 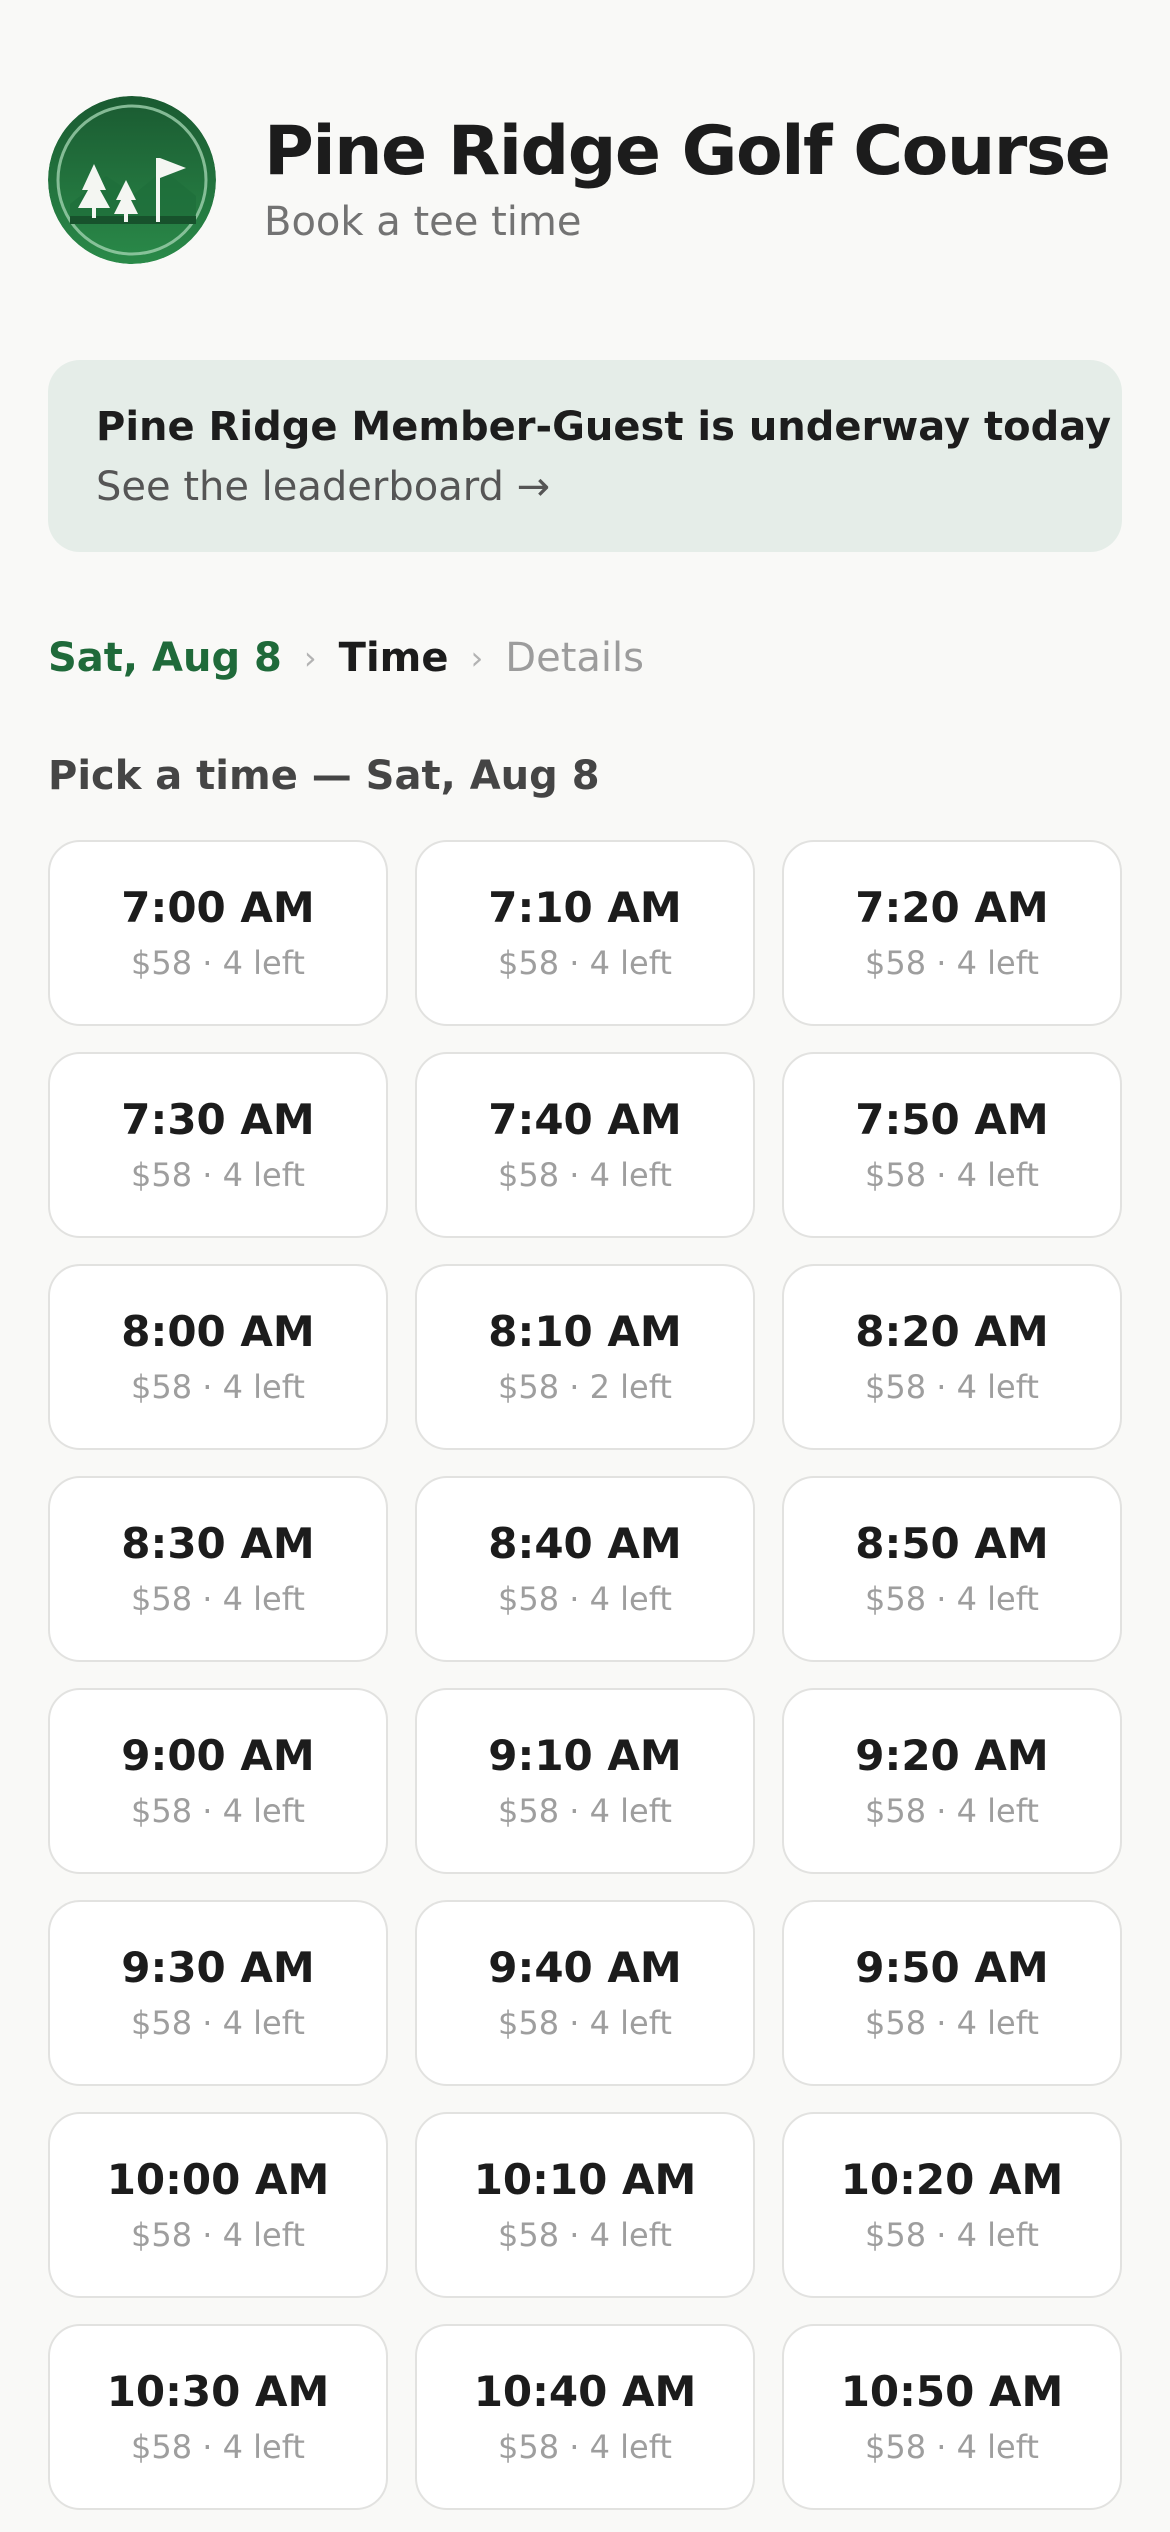 I want to click on tee-time-slot: 9:40 AM $58 · 4 left, so click(x=585, y=1993).